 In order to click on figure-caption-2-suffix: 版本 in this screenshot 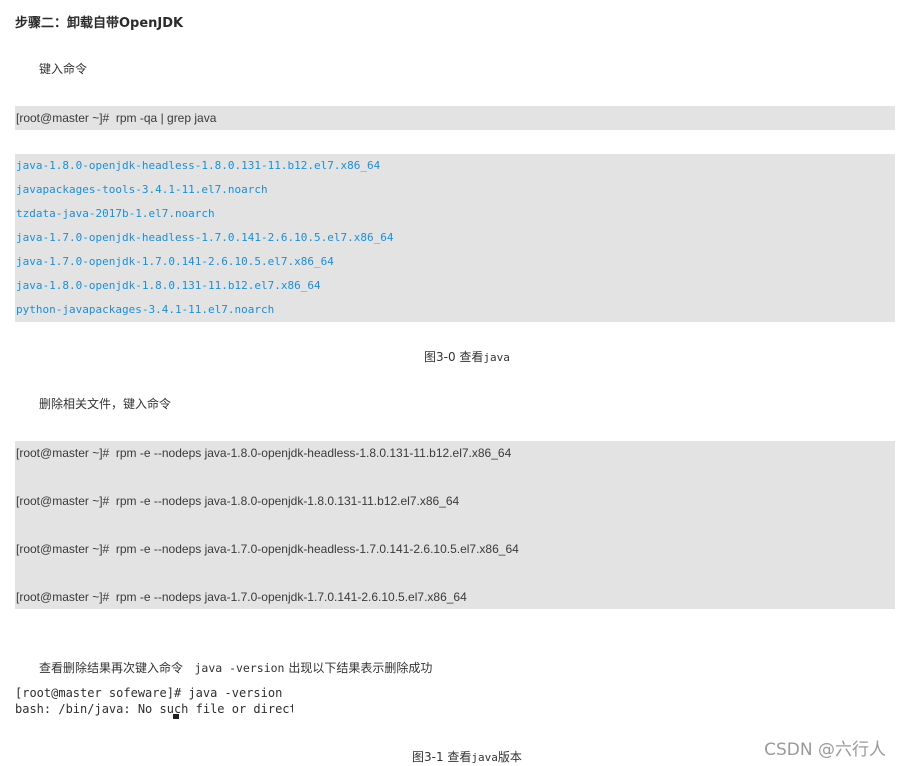, I will do `click(509, 757)`.